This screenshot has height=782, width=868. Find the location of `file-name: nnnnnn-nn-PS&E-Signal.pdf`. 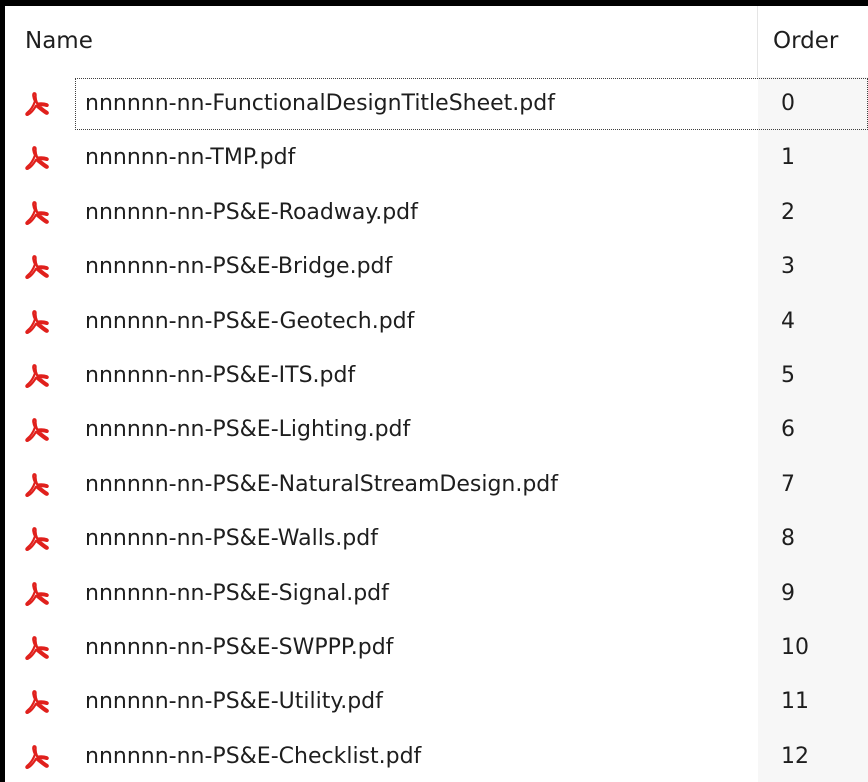

file-name: nnnnnn-nn-PS&E-Signal.pdf is located at coordinates (237, 594).